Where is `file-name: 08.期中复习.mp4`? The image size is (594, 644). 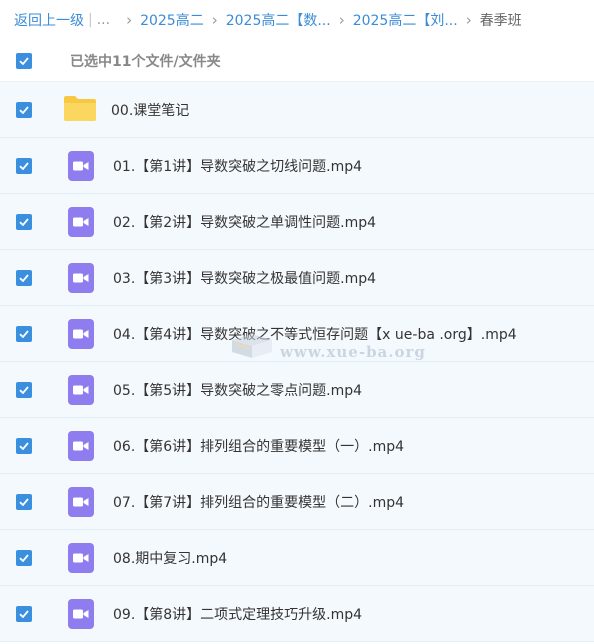
file-name: 08.期中复习.mp4 is located at coordinates (170, 558).